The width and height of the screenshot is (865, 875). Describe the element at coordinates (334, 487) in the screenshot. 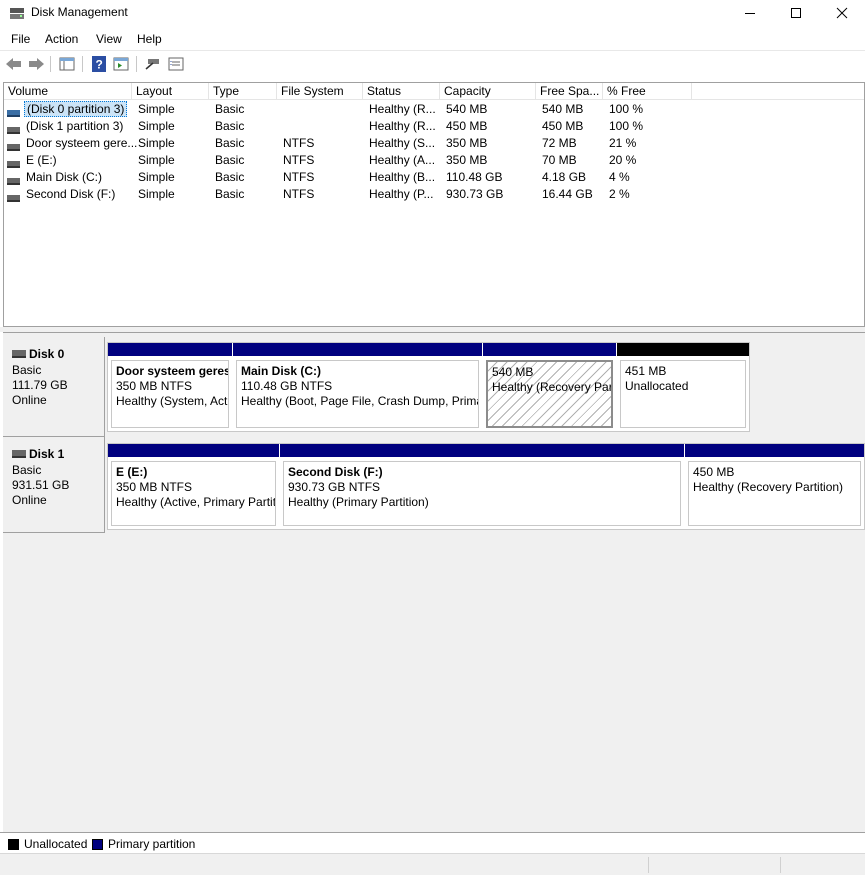

I see `partition-size: 930.73 GB NTFS` at that location.